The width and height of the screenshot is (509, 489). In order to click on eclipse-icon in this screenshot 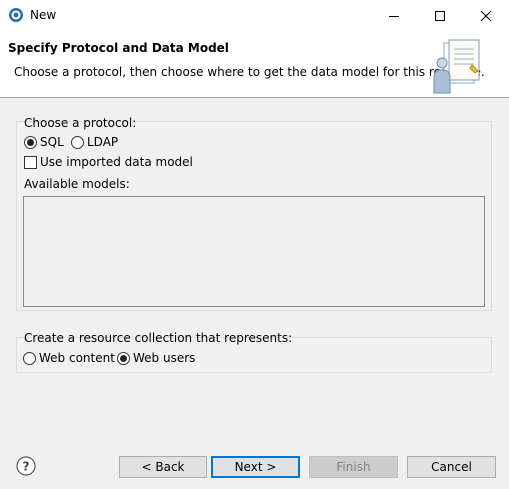, I will do `click(16, 15)`.